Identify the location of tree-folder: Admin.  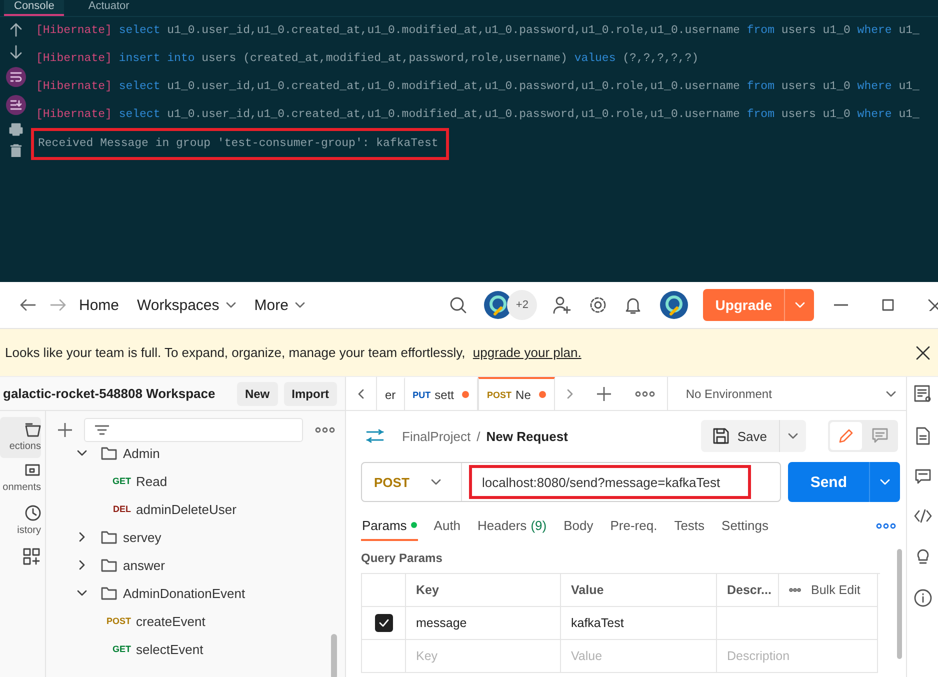
(195, 453).